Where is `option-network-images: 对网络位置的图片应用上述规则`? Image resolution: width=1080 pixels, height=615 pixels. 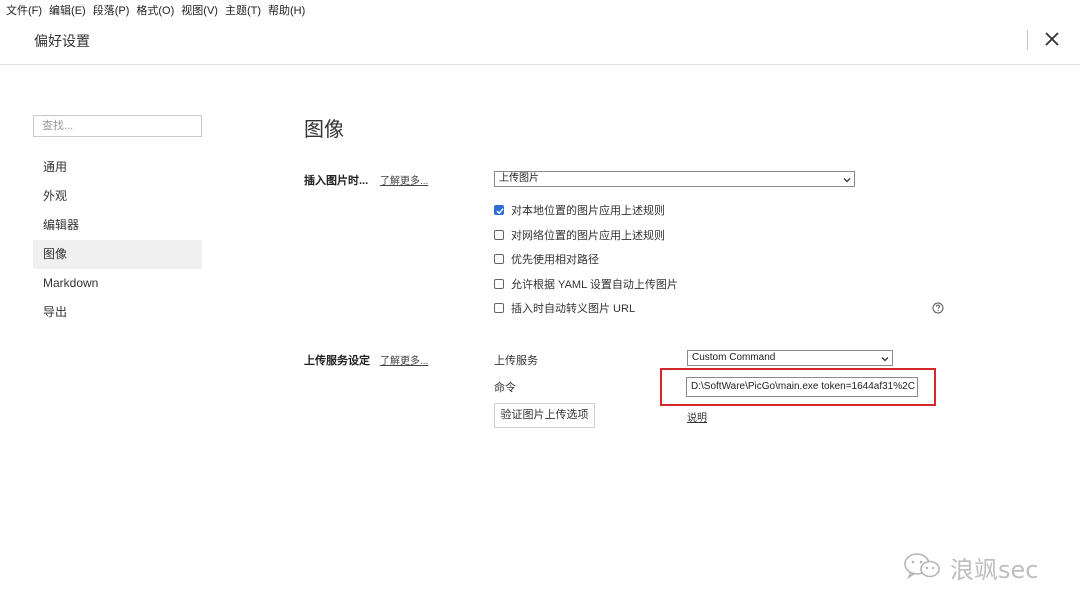
option-network-images: 对网络位置的图片应用上述规则 is located at coordinates (579, 235).